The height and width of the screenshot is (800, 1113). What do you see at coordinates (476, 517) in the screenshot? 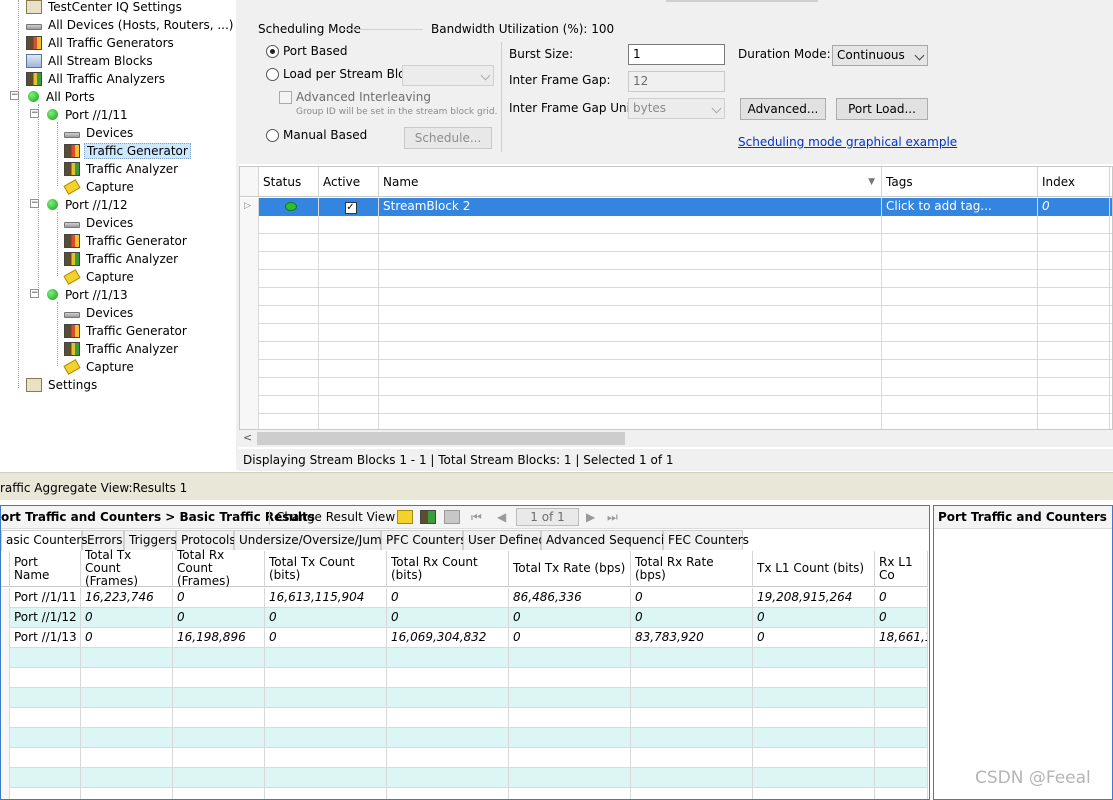
I see `first-page-icon: ⏮` at bounding box center [476, 517].